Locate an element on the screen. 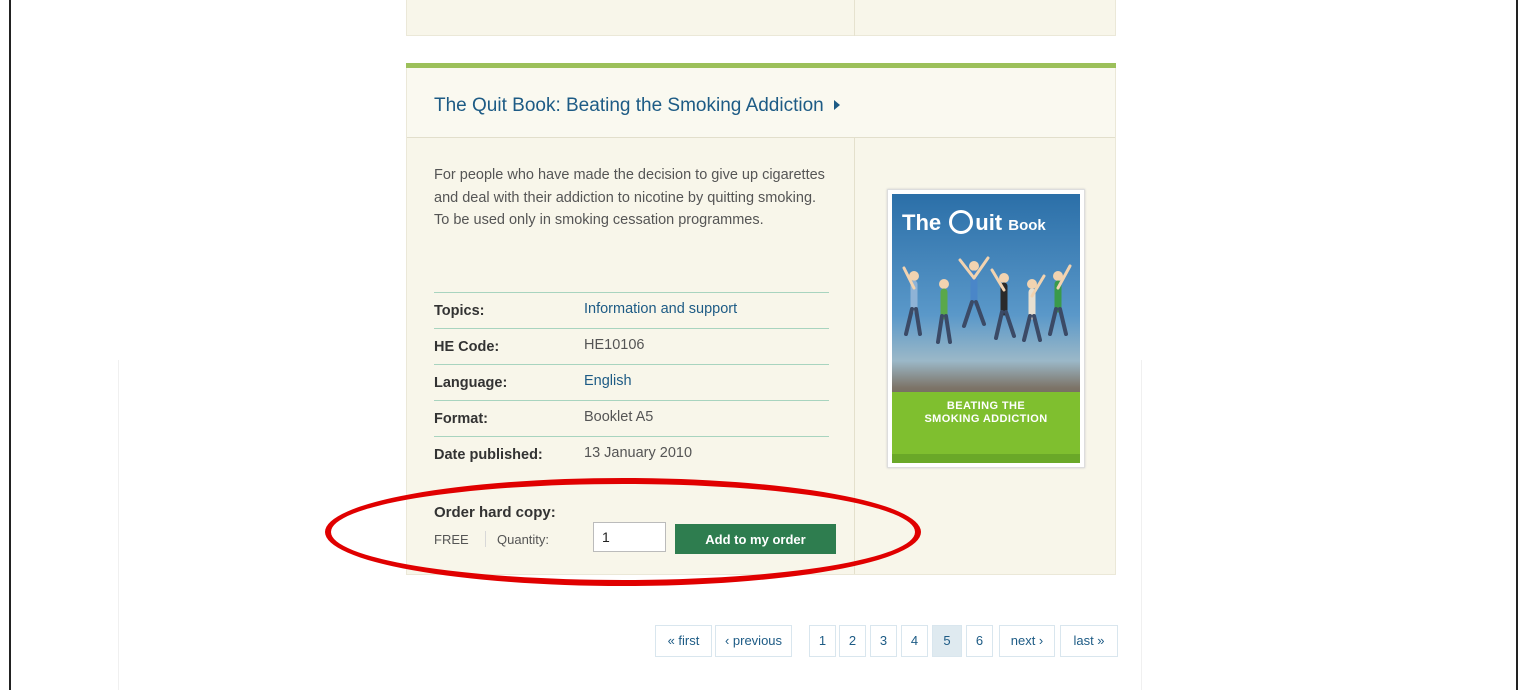 The width and height of the screenshot is (1528, 690). meta-row-date-published: Date published: 13 January 2010 is located at coordinates (631, 454).